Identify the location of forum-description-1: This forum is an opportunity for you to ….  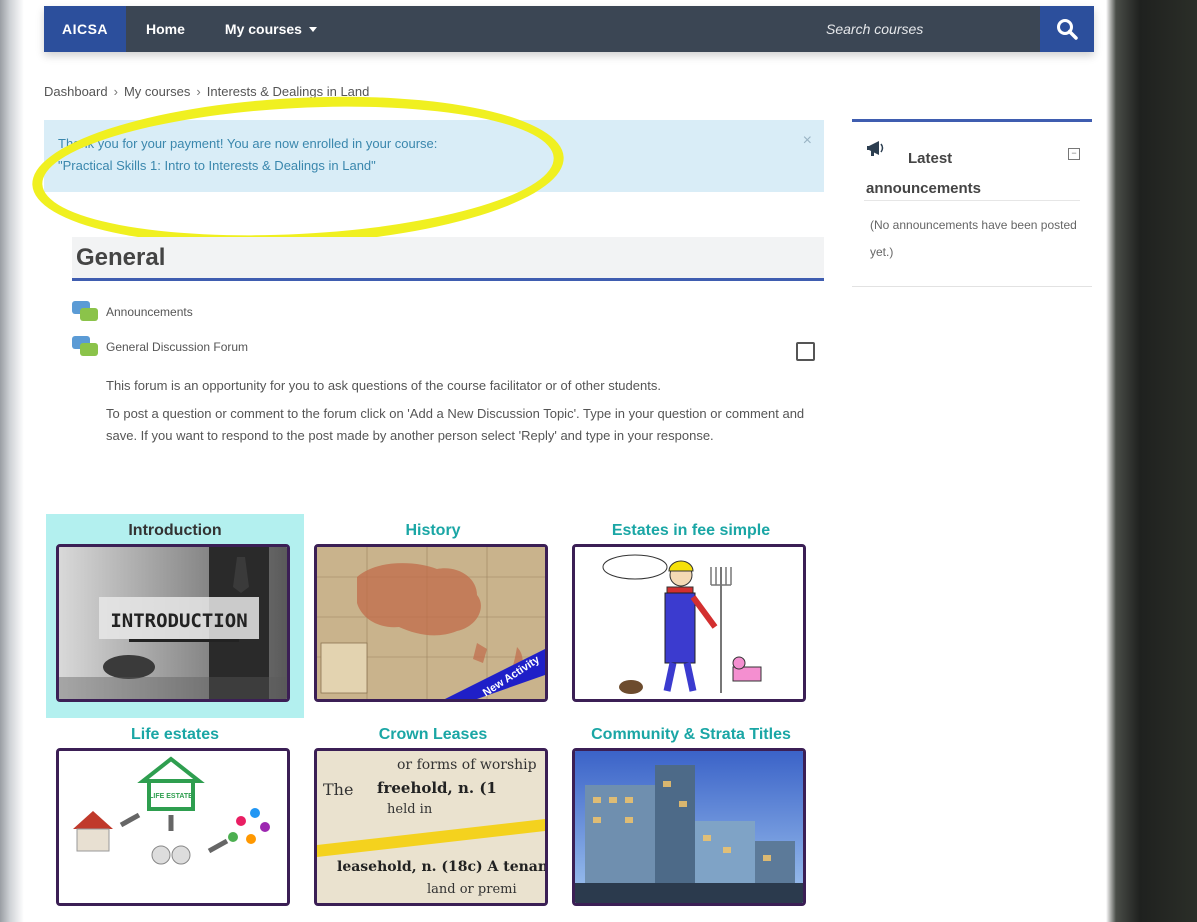
(383, 385).